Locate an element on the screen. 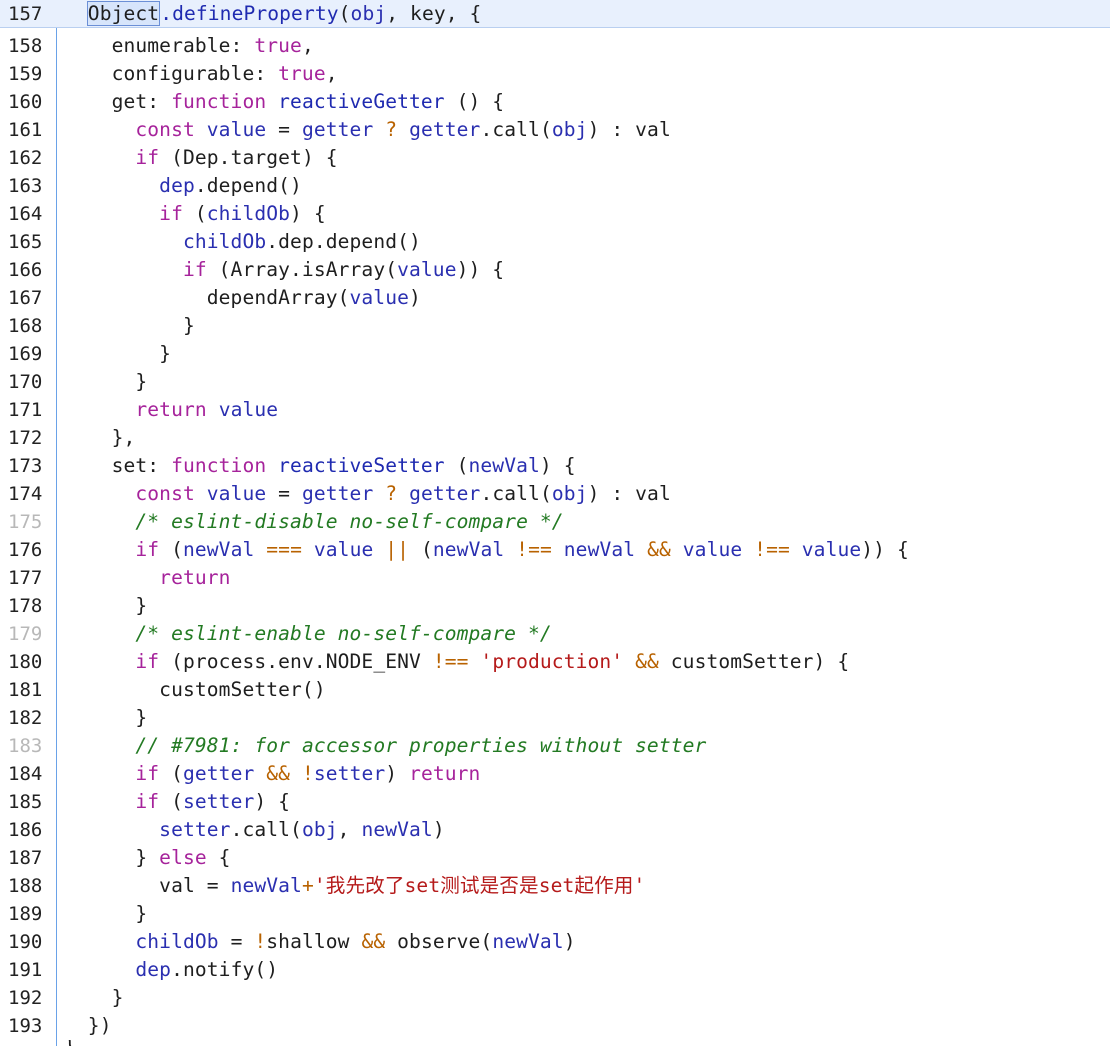  code-line: 188 val = newVal+'我先改了set测试是否是set起作用' is located at coordinates (555, 886).